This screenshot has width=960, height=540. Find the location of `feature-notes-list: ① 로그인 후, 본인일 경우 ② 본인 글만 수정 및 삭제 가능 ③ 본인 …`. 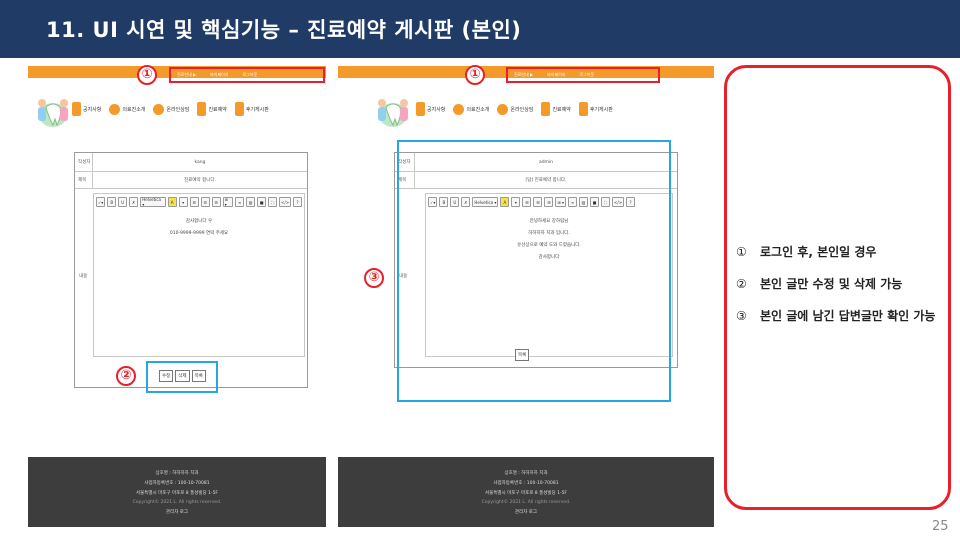

feature-notes-list: ① 로그인 후, 본인일 경우 ② 본인 글만 수정 및 삭제 가능 ③ 본인 … is located at coordinates (841, 284).